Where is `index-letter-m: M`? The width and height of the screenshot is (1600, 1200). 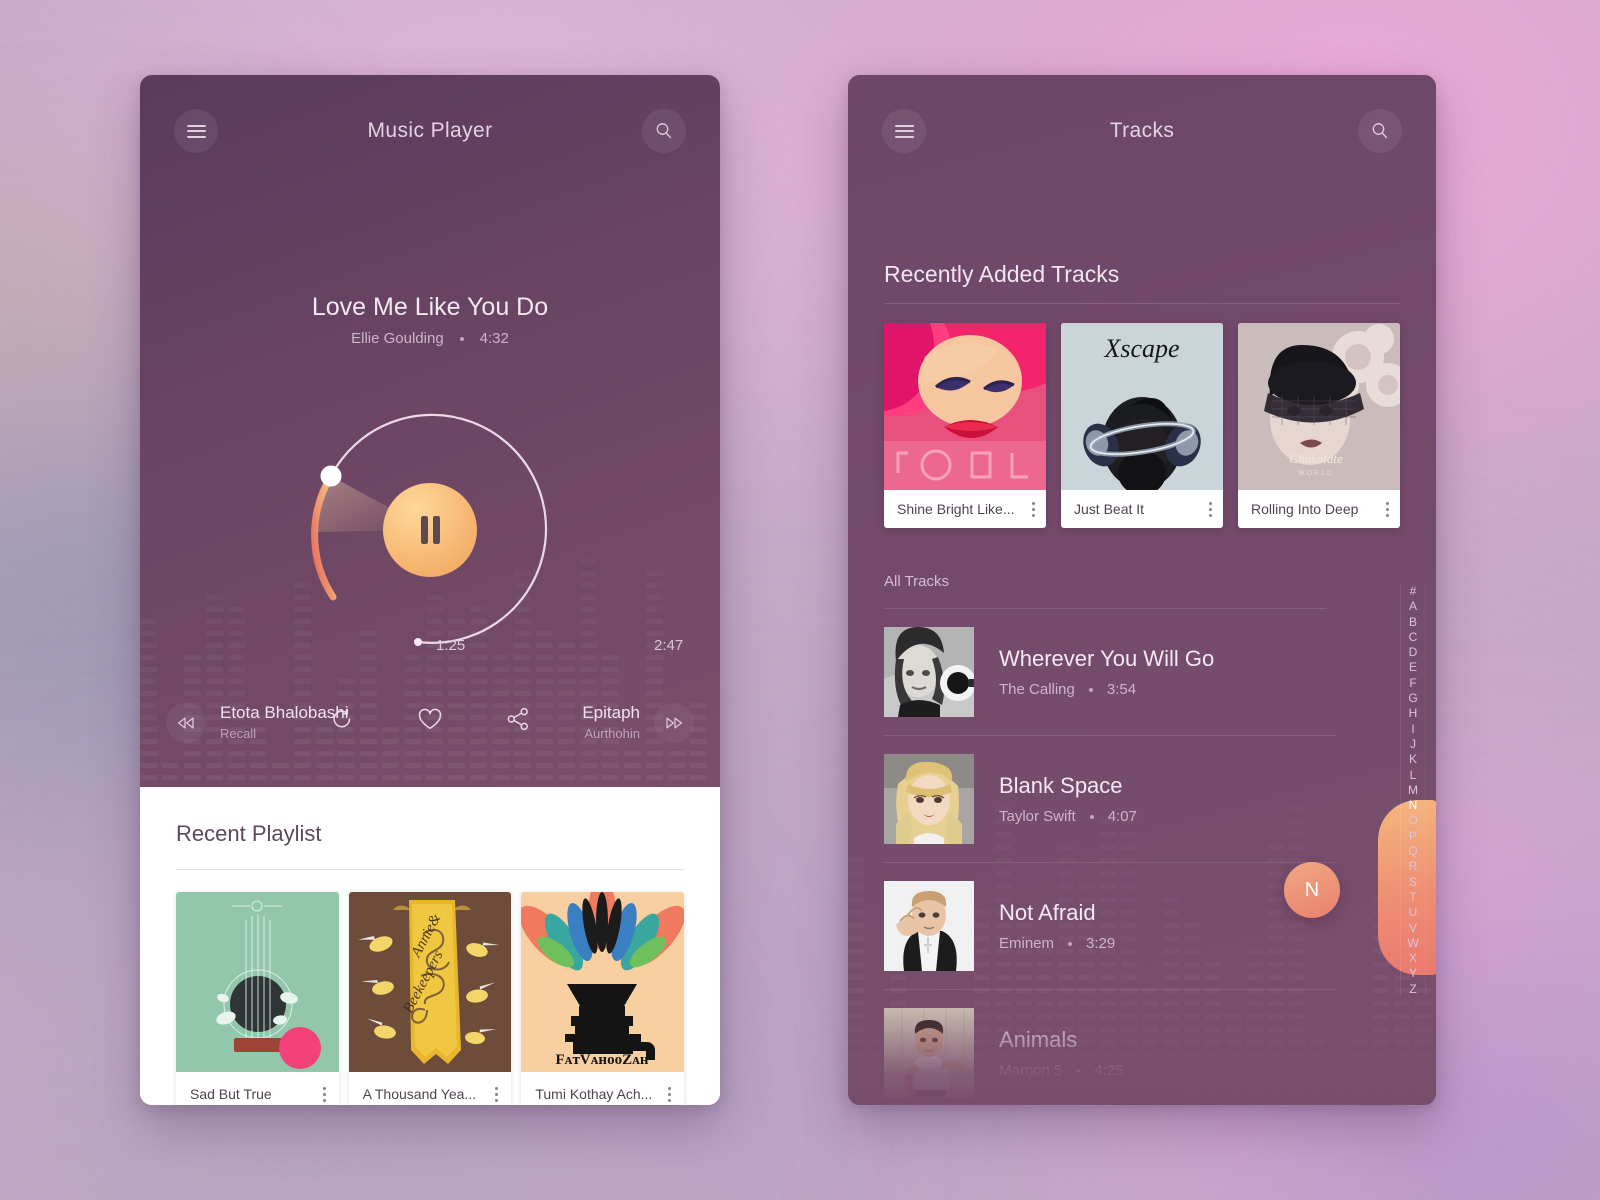 index-letter-m: M is located at coordinates (1413, 790).